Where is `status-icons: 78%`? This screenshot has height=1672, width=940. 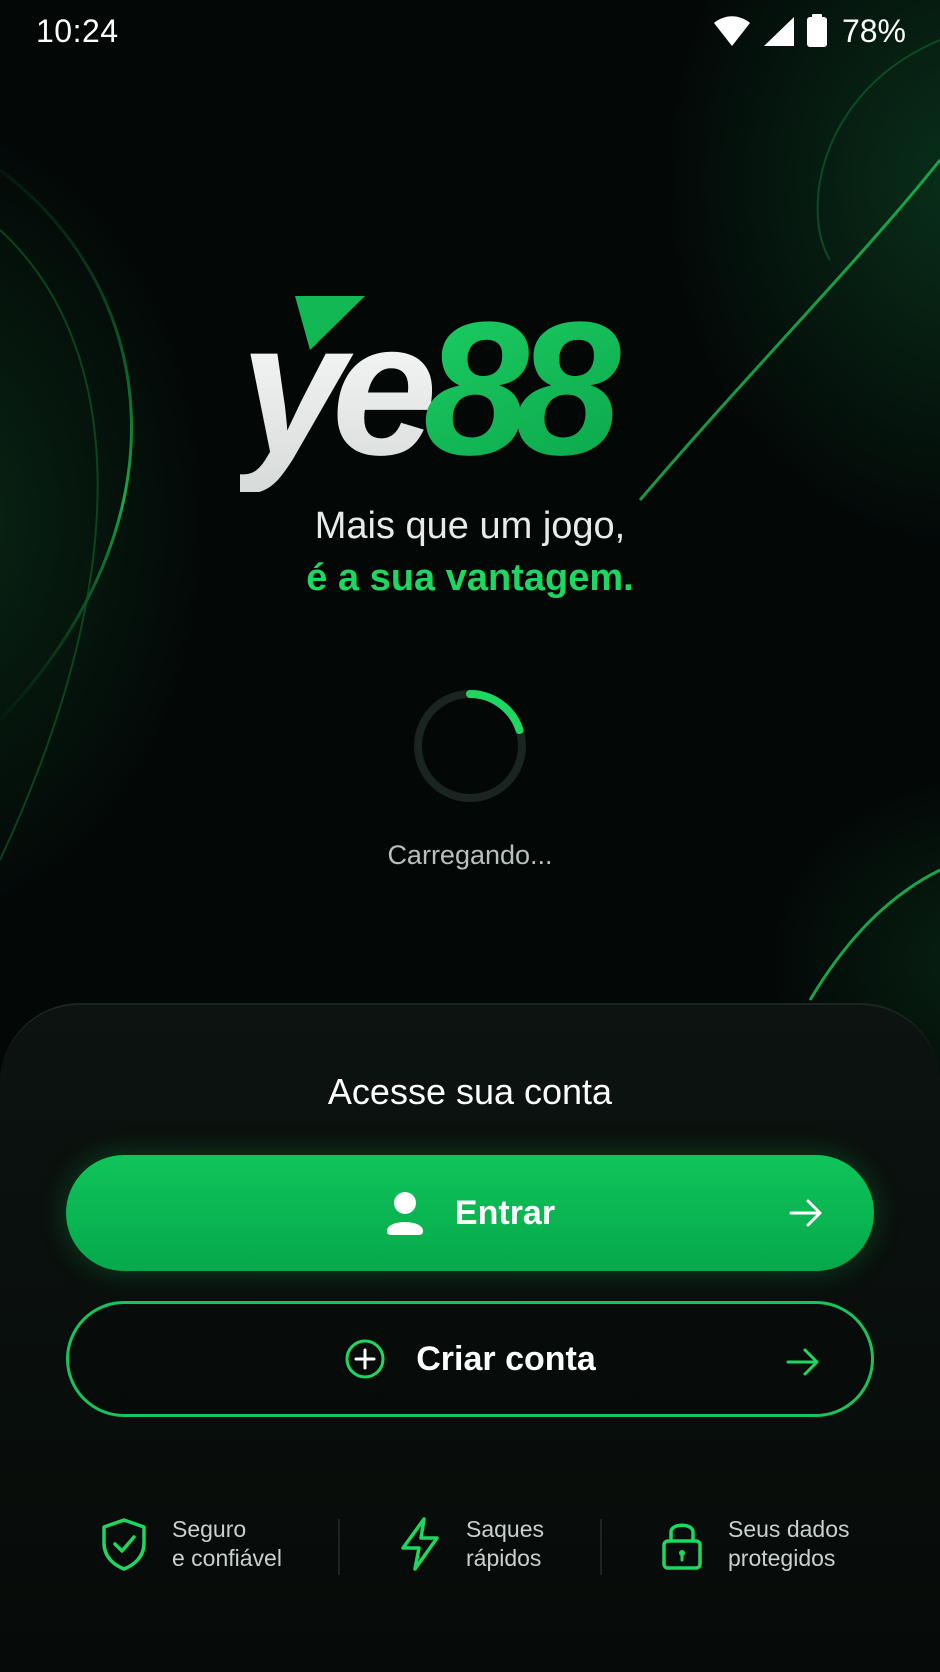 status-icons: 78% is located at coordinates (809, 31).